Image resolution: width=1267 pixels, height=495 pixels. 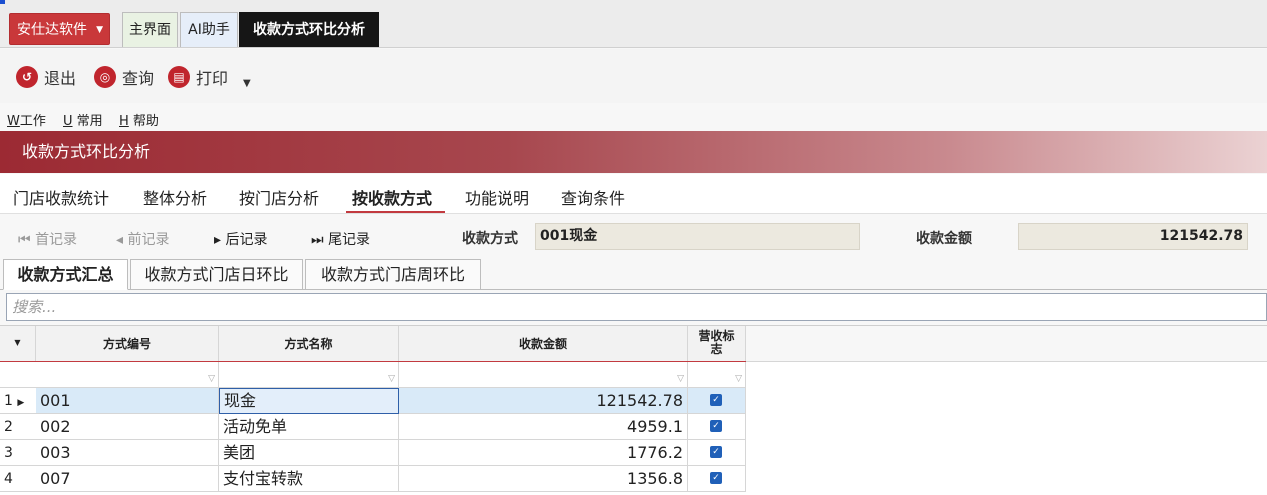 I want to click on tab-ai-assistant: AI助手, so click(x=209, y=29).